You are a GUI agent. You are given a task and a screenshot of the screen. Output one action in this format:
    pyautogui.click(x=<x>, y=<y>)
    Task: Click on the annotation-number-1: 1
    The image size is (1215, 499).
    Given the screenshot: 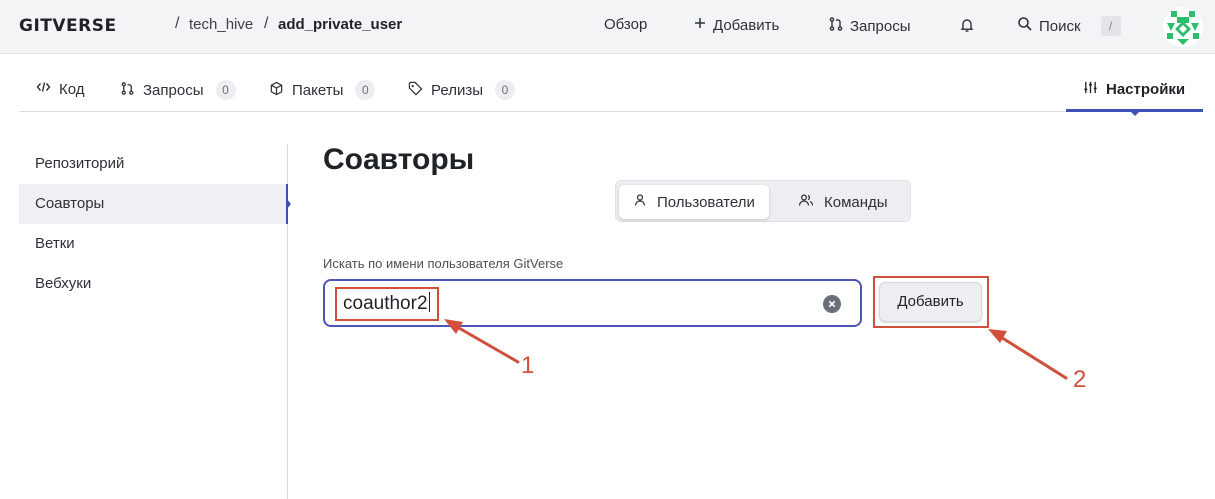 What is the action you would take?
    pyautogui.click(x=528, y=365)
    